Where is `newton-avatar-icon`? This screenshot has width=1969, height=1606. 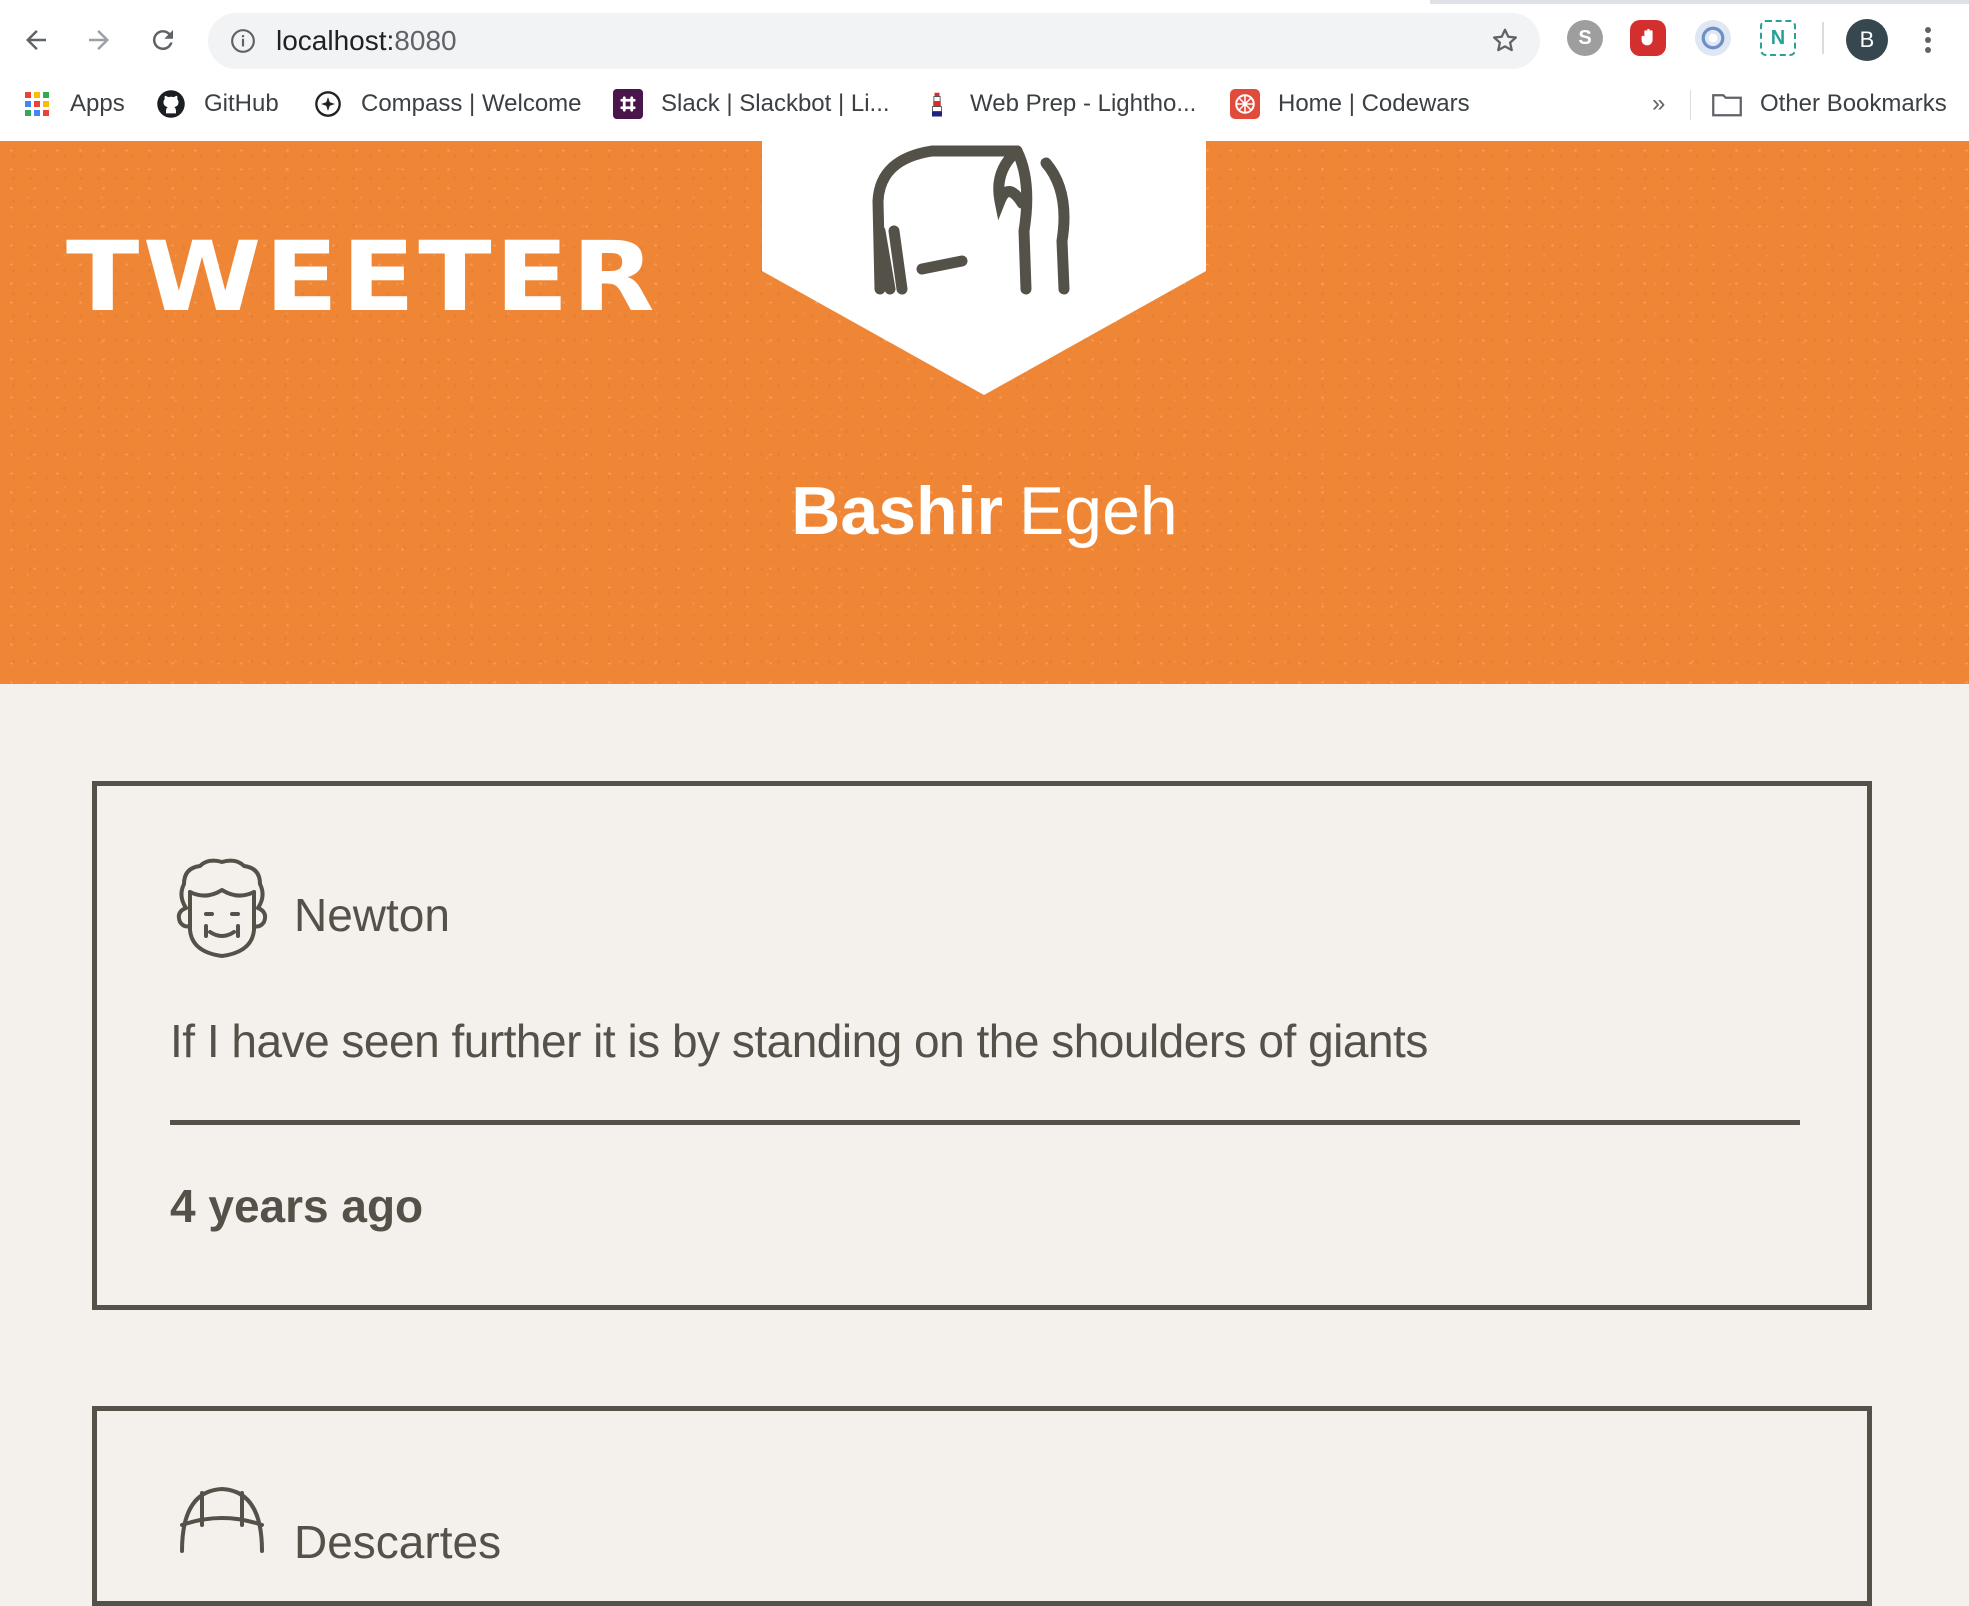
newton-avatar-icon is located at coordinates (222, 908).